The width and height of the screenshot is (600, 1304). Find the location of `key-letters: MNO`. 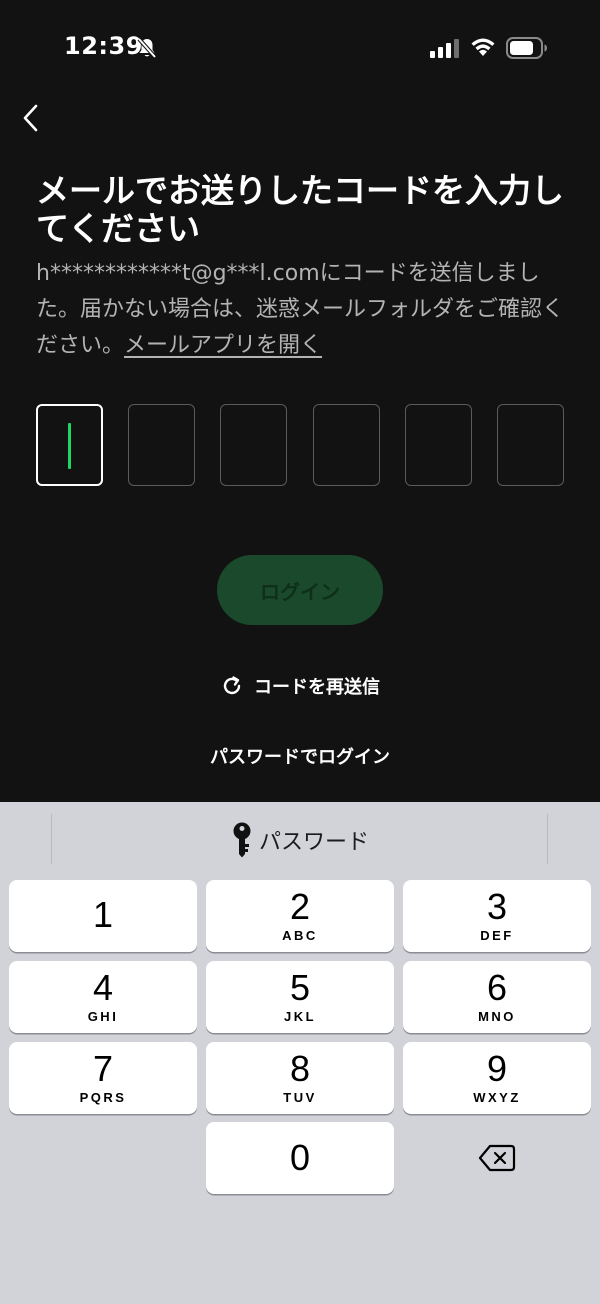

key-letters: MNO is located at coordinates (497, 1016).